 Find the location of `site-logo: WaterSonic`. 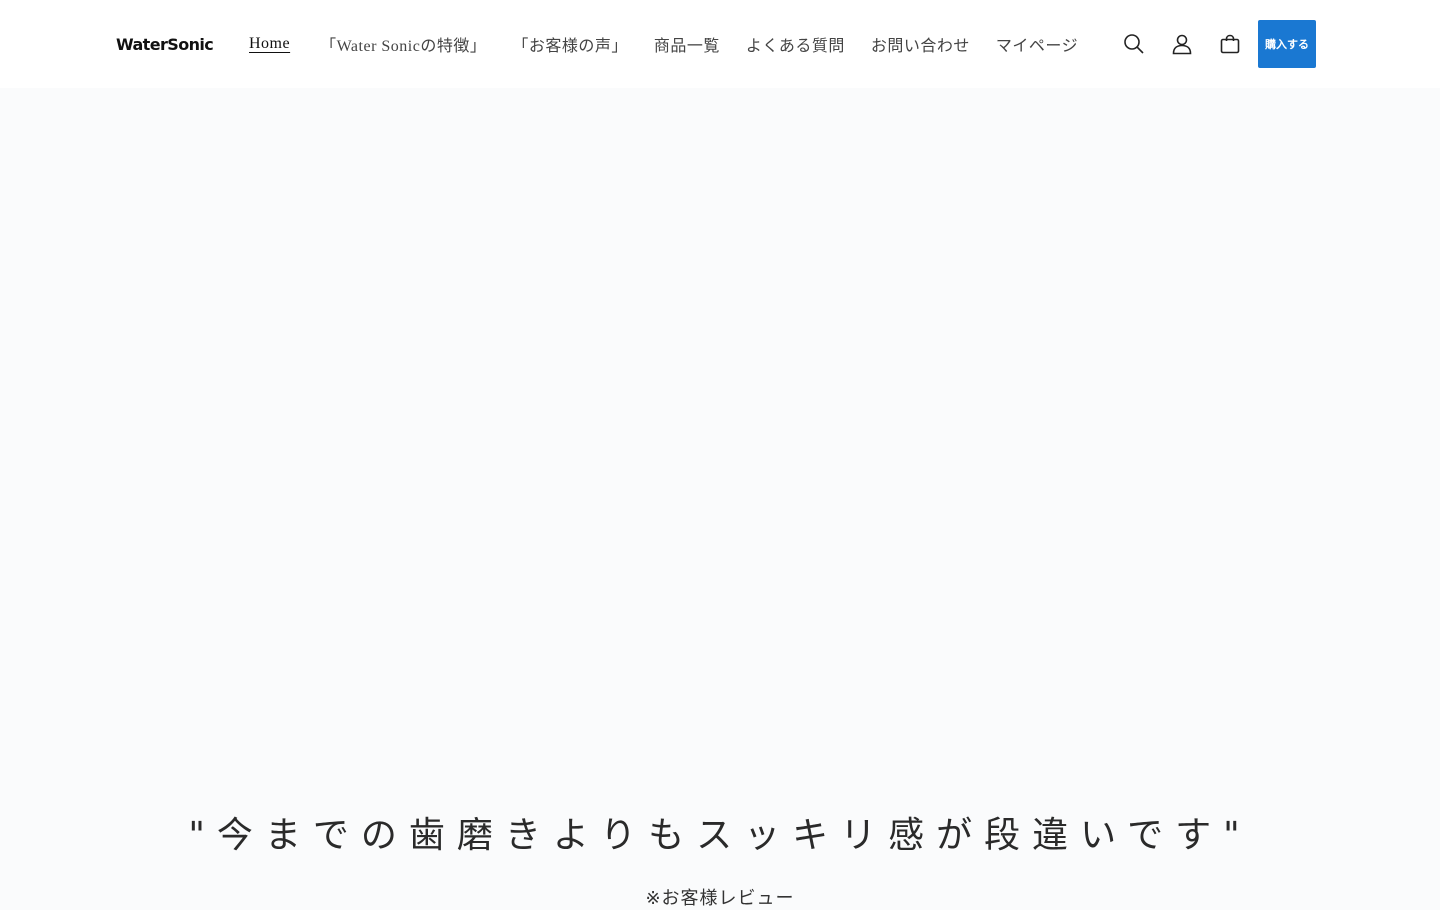

site-logo: WaterSonic is located at coordinates (165, 44).